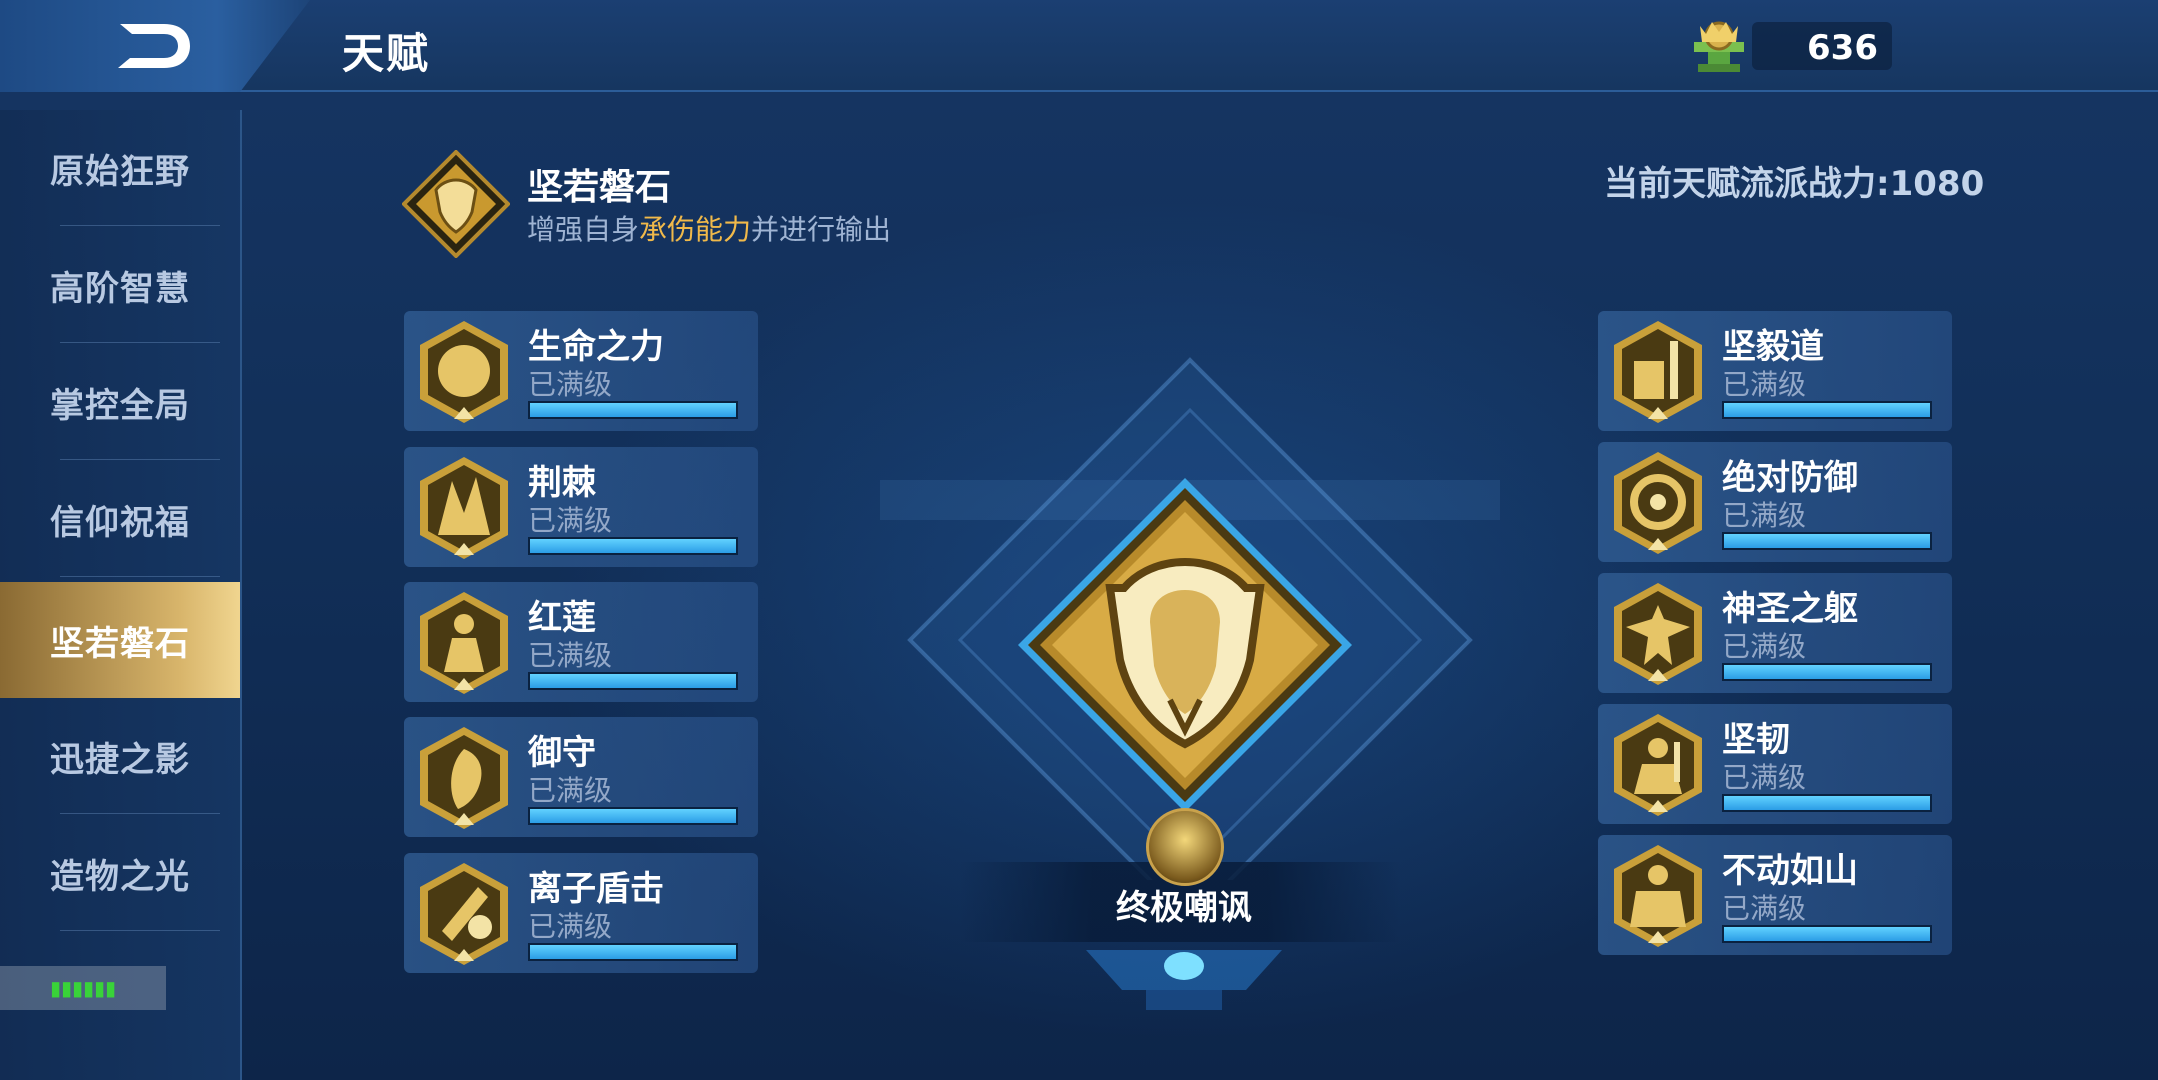 This screenshot has height=1080, width=2158. Describe the element at coordinates (562, 618) in the screenshot. I see `talent-name: 红莲` at that location.